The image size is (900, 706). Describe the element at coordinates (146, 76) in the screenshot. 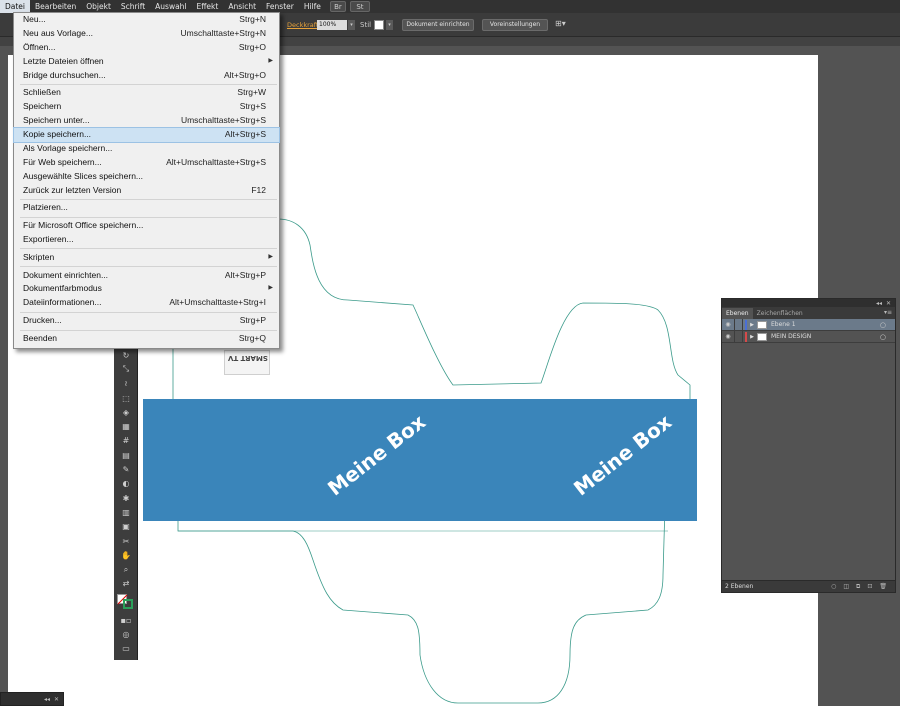

I see `menu-item: Bridge durchsuchen... Alt+Strg+O` at that location.